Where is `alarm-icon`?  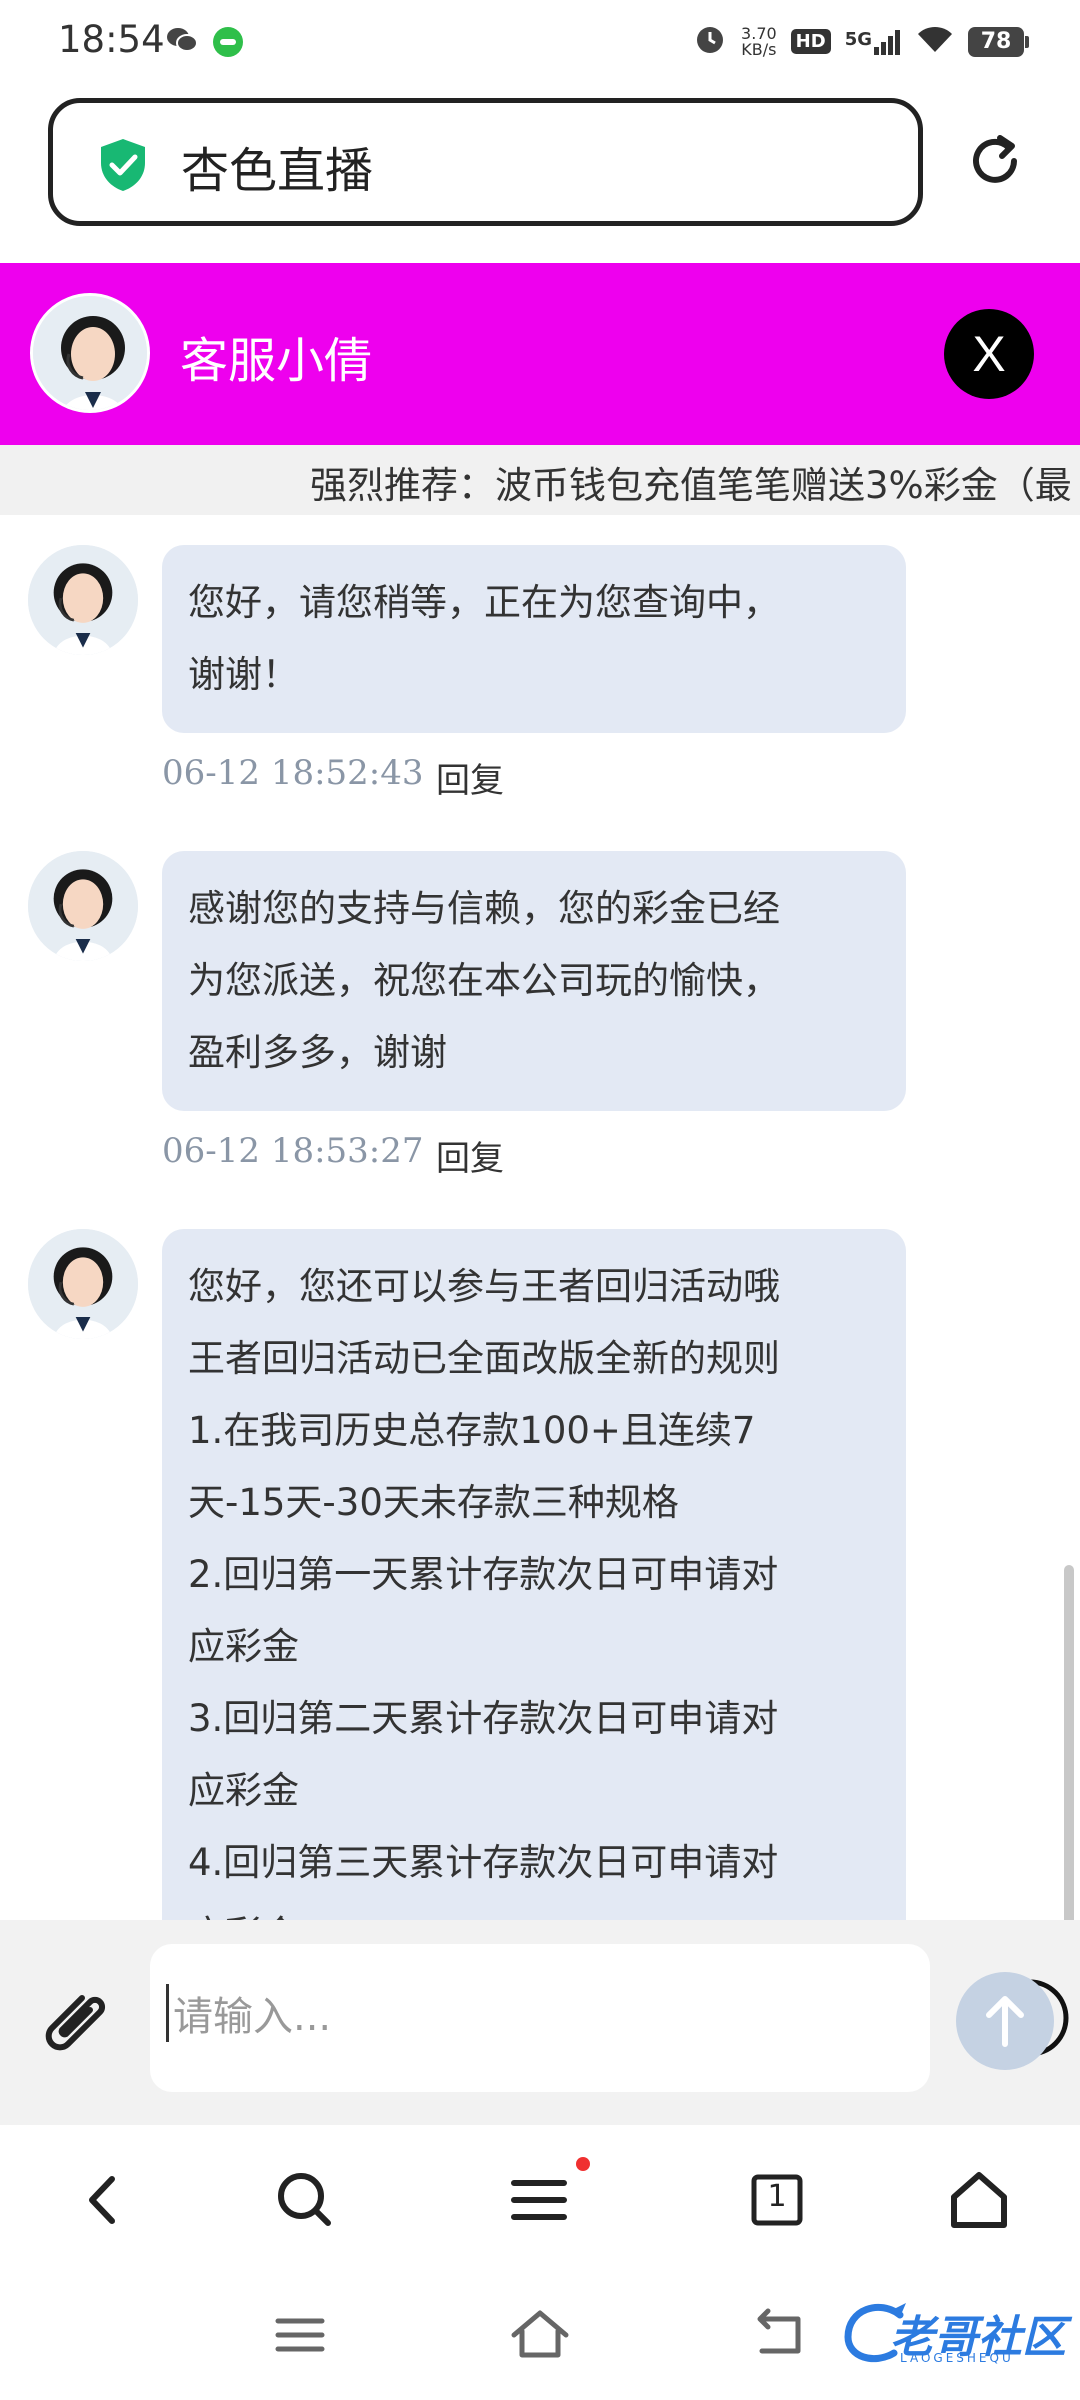
alarm-icon is located at coordinates (710, 41).